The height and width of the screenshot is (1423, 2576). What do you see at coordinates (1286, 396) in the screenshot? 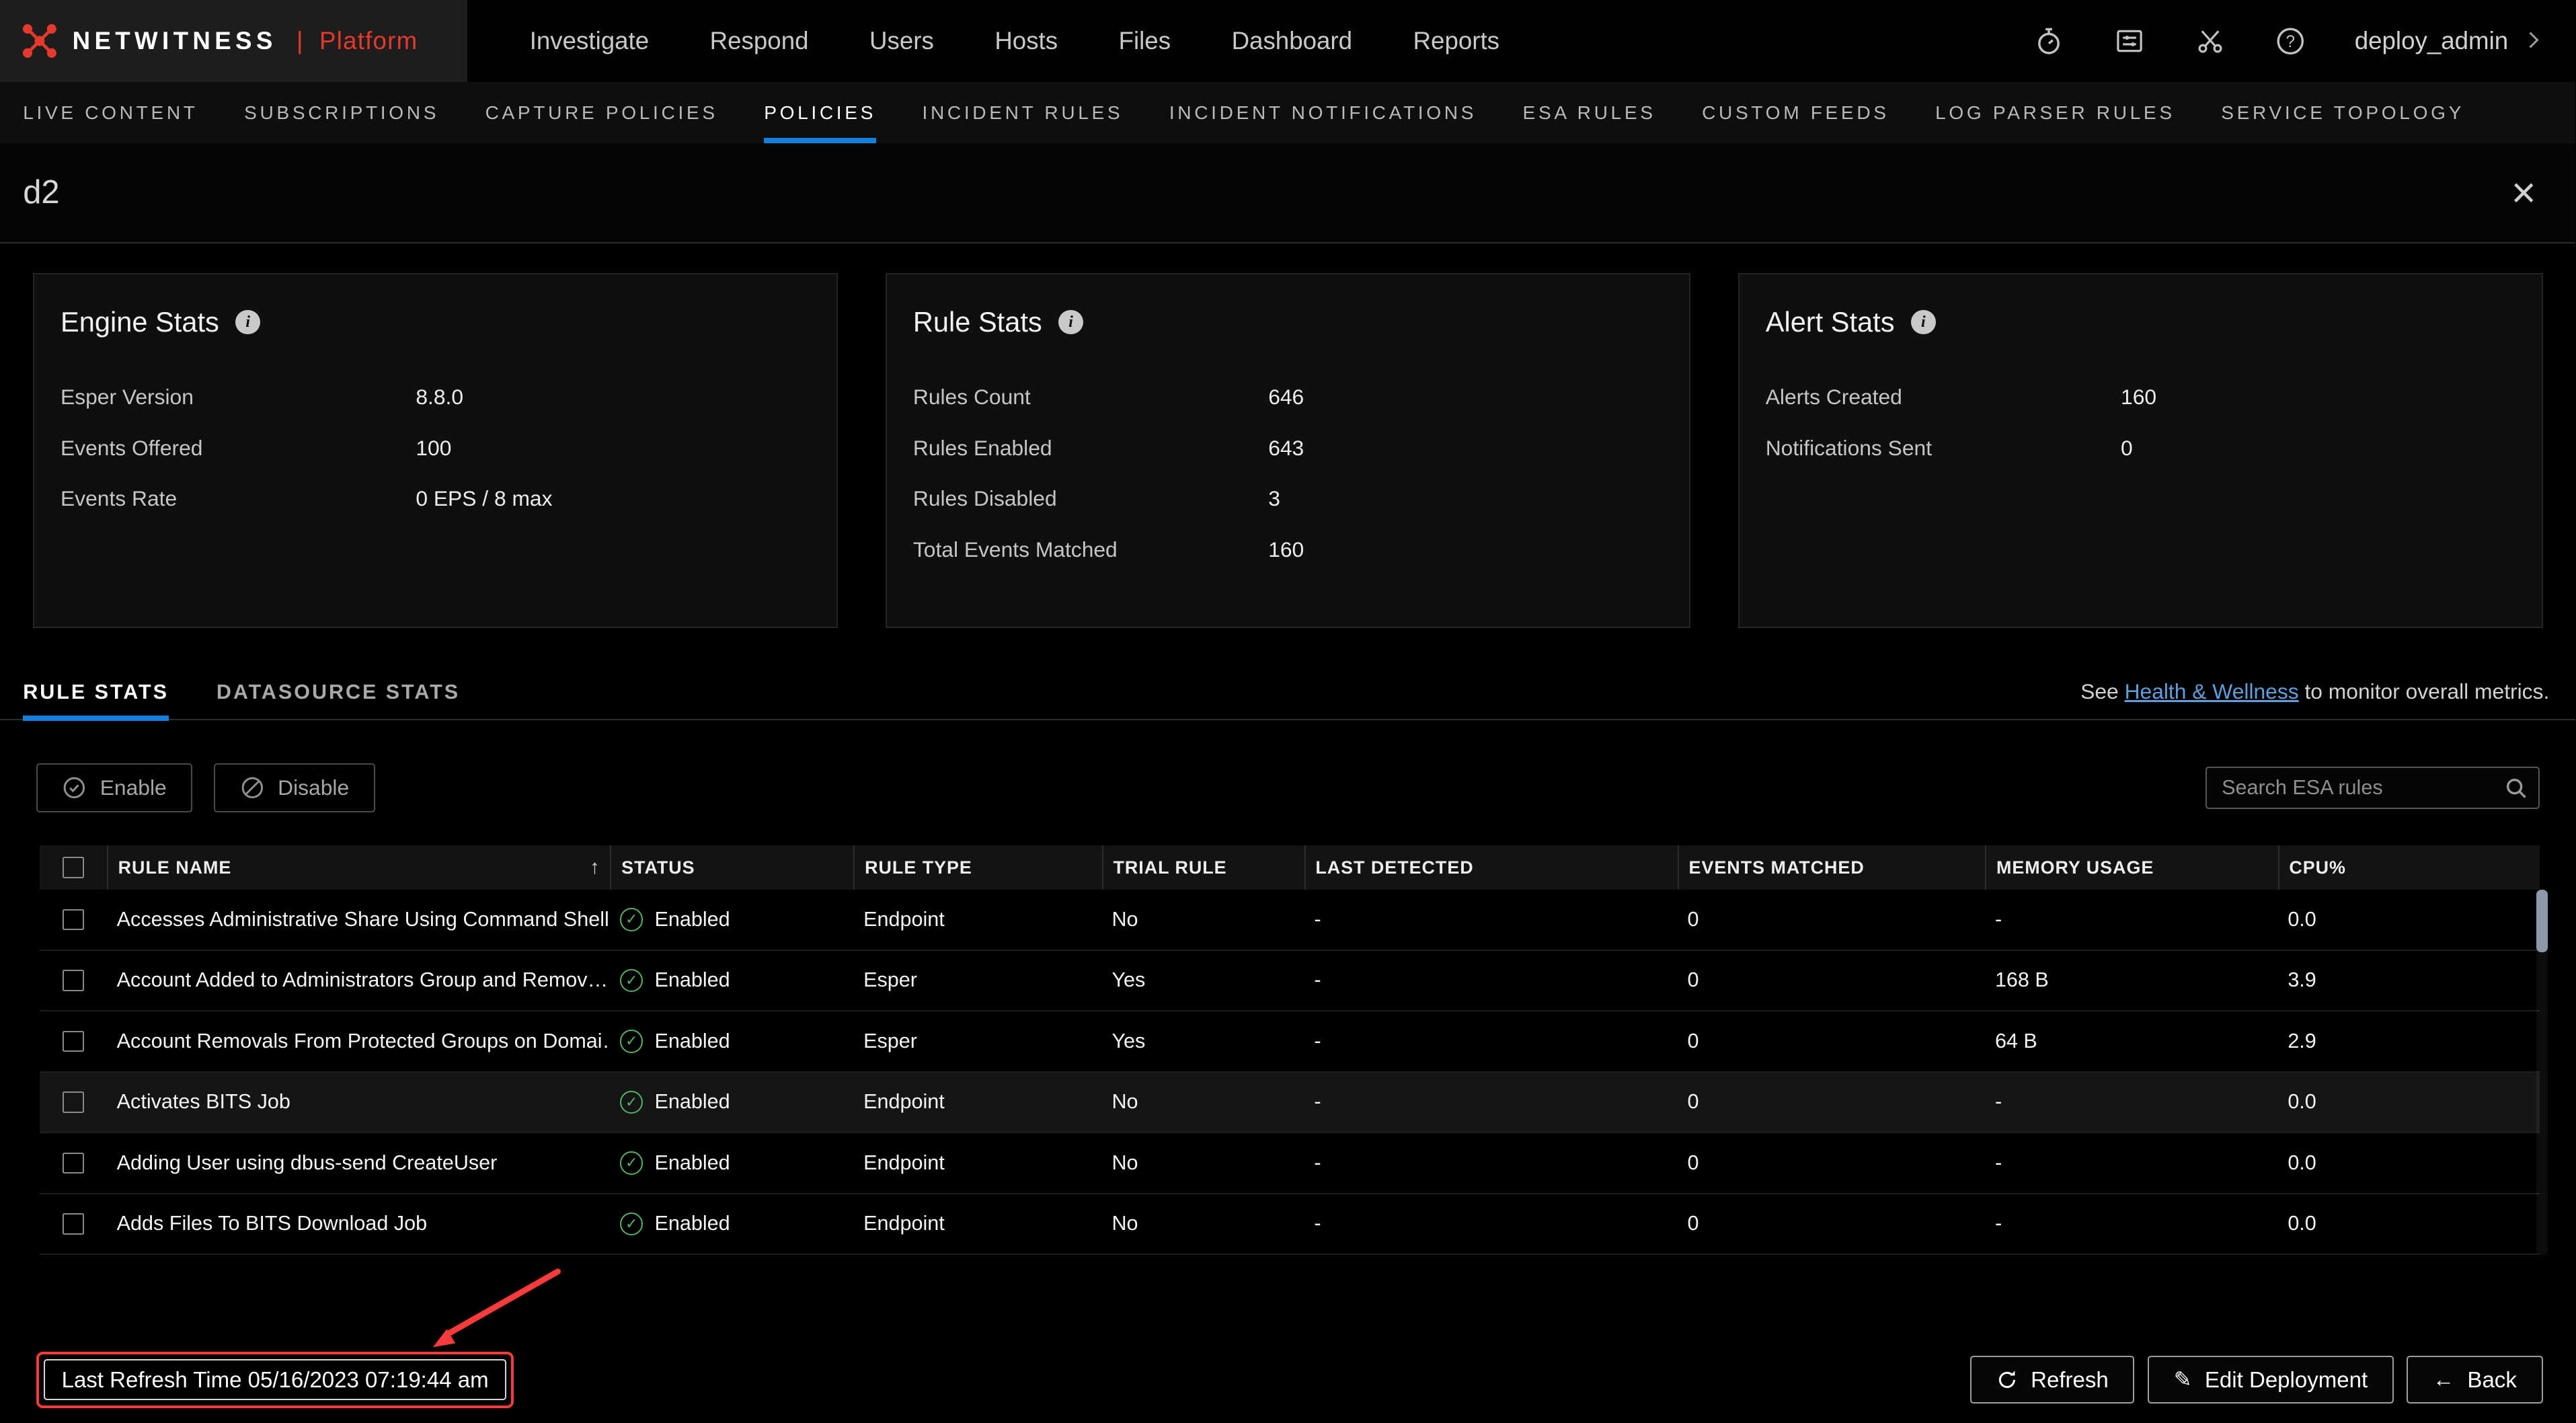
I see `stat-value: 646` at bounding box center [1286, 396].